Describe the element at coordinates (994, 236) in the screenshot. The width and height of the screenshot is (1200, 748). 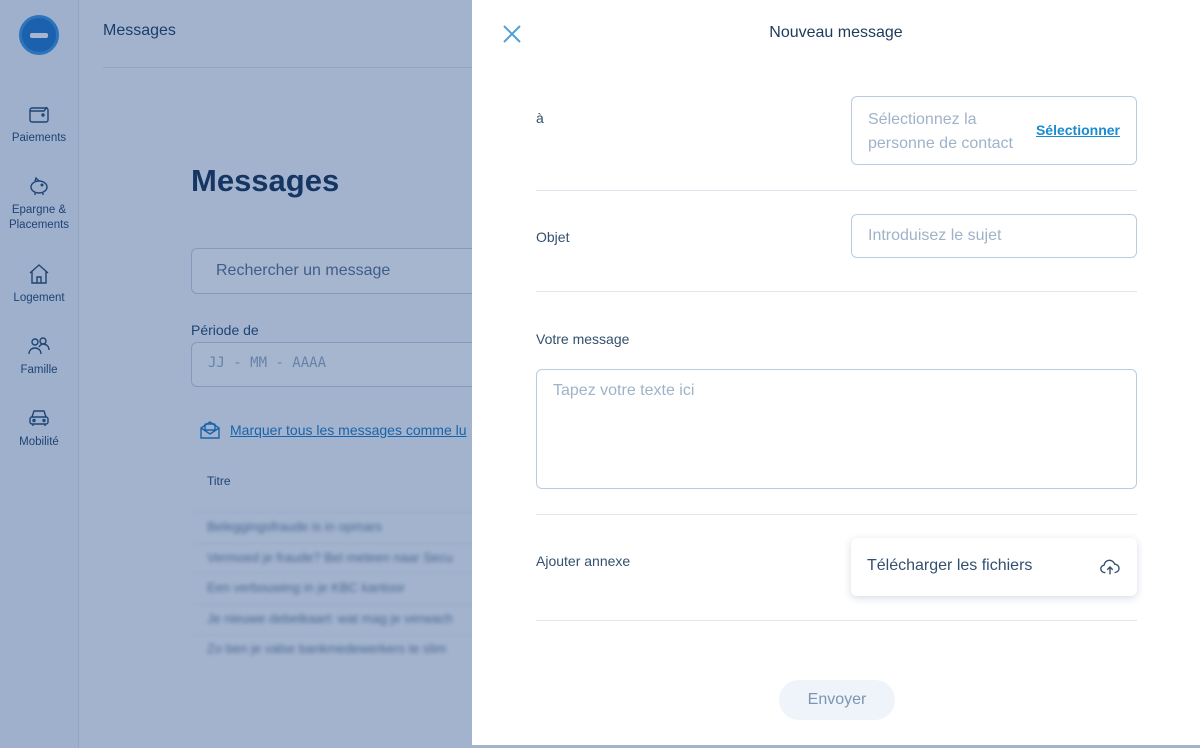
I see `subject-input` at that location.